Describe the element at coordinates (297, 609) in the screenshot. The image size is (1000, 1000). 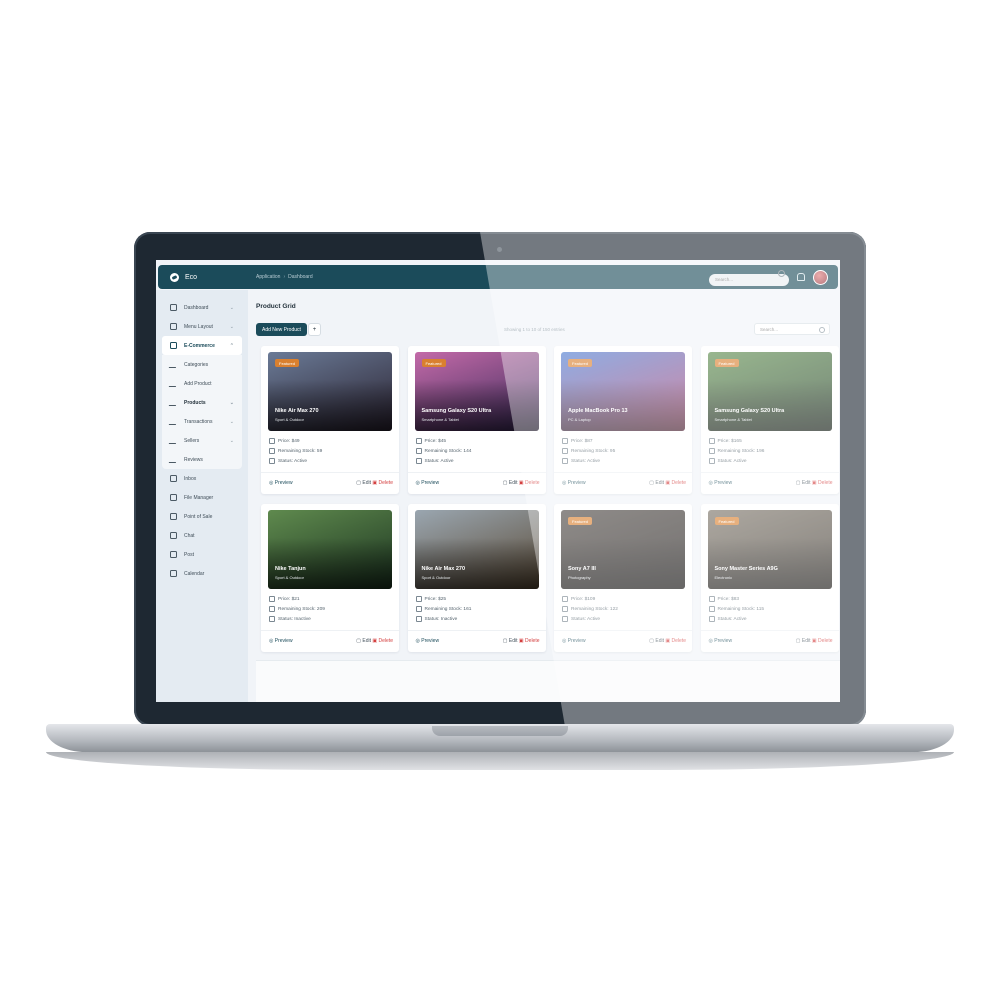
I see `stock-row: Remaining Stock: 209` at that location.